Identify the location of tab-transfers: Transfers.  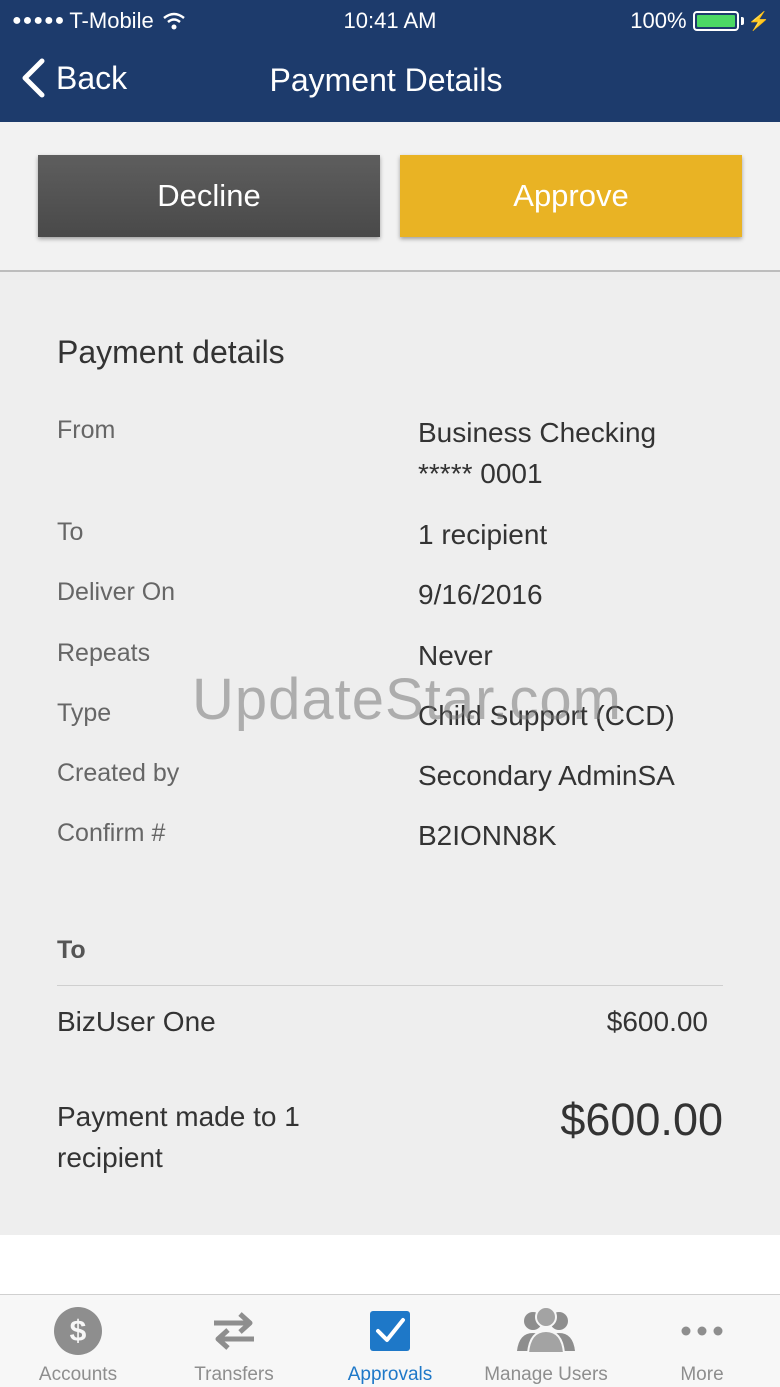
(234, 1341).